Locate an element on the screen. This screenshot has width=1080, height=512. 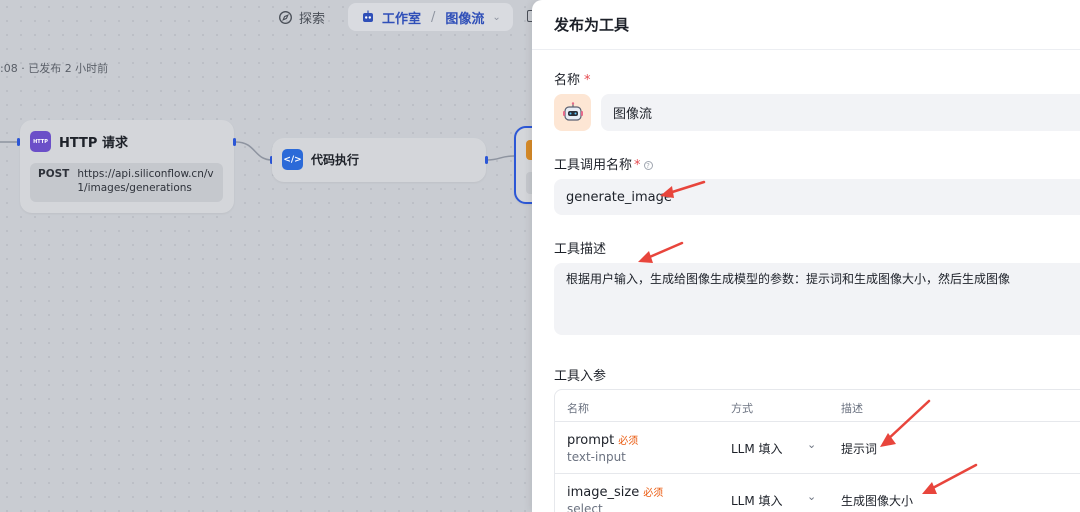
desc-label: 工具描述 is located at coordinates (580, 249).